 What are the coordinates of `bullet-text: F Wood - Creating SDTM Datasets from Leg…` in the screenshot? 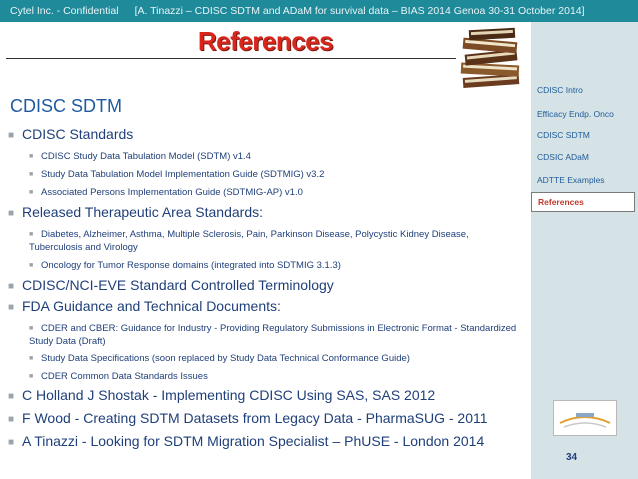 It's located at (255, 418).